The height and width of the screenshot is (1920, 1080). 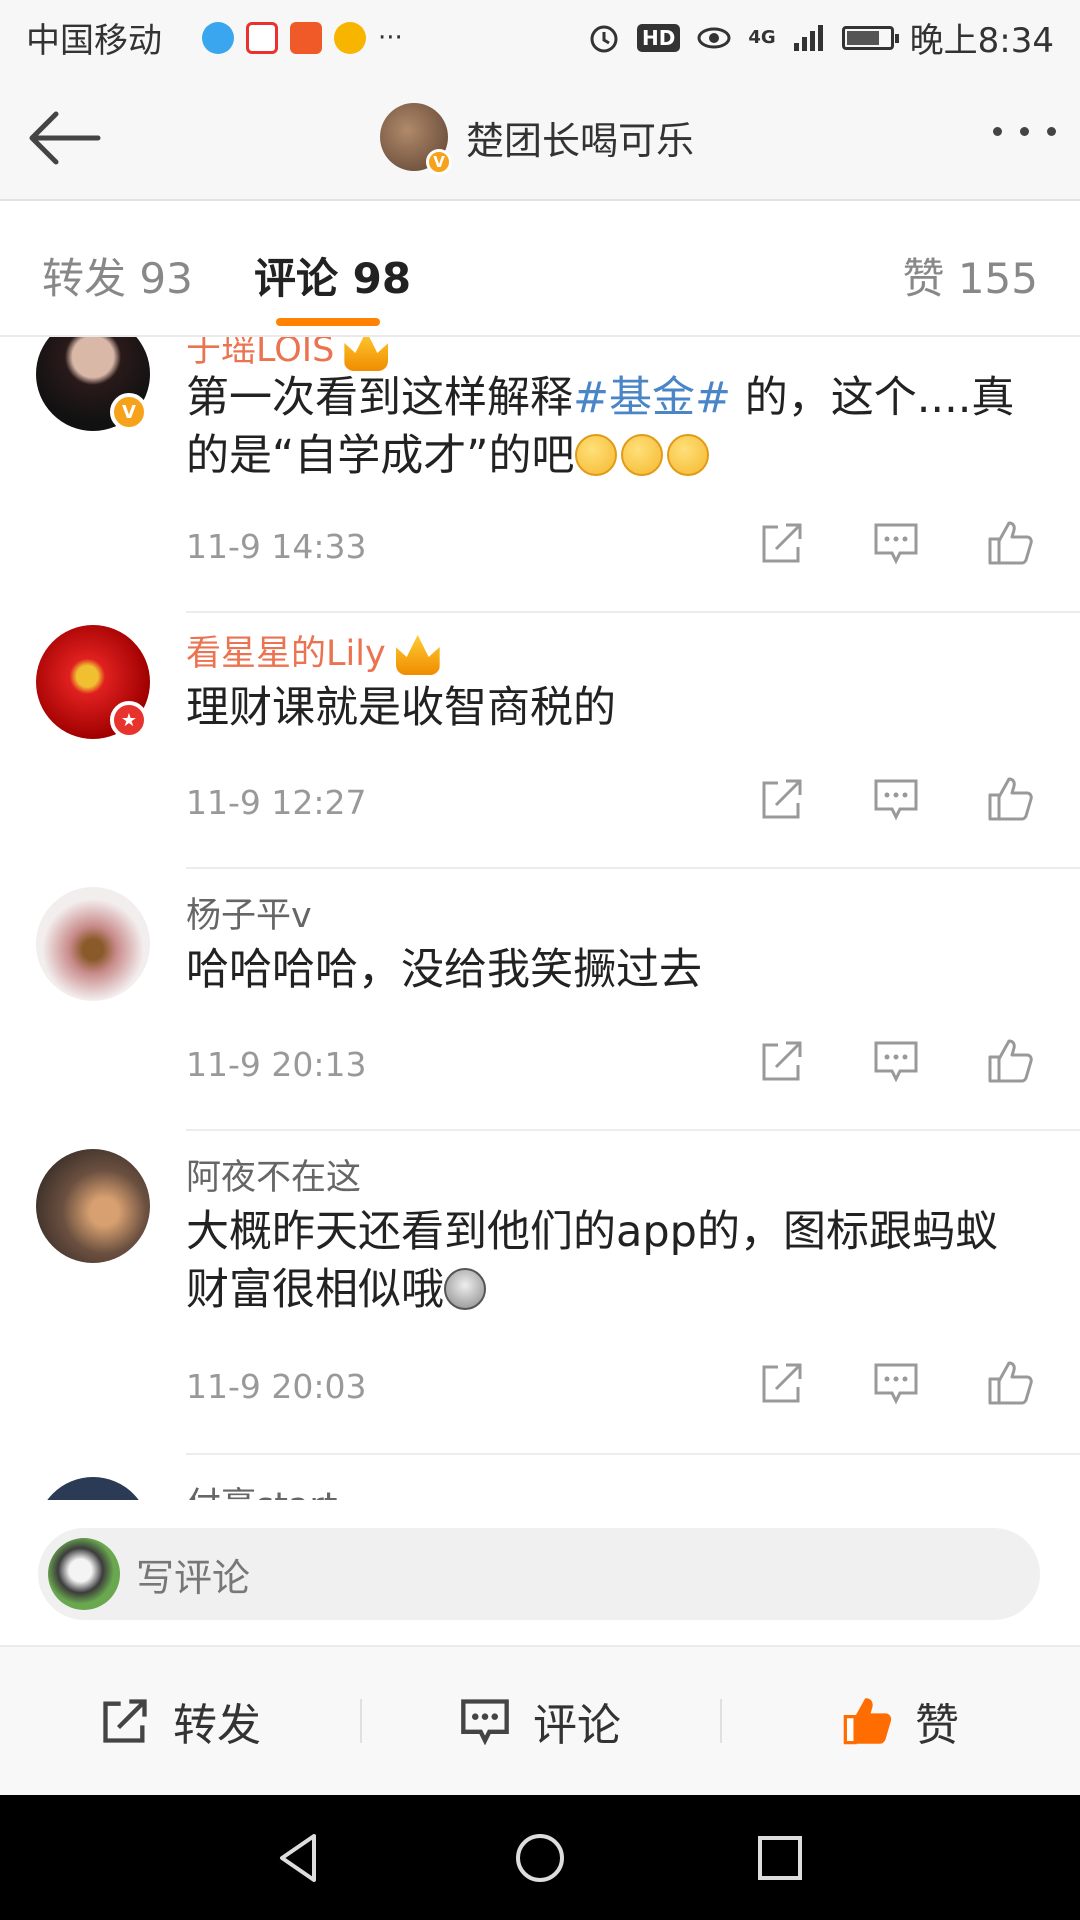 I want to click on active-tab-indicator, so click(x=328, y=322).